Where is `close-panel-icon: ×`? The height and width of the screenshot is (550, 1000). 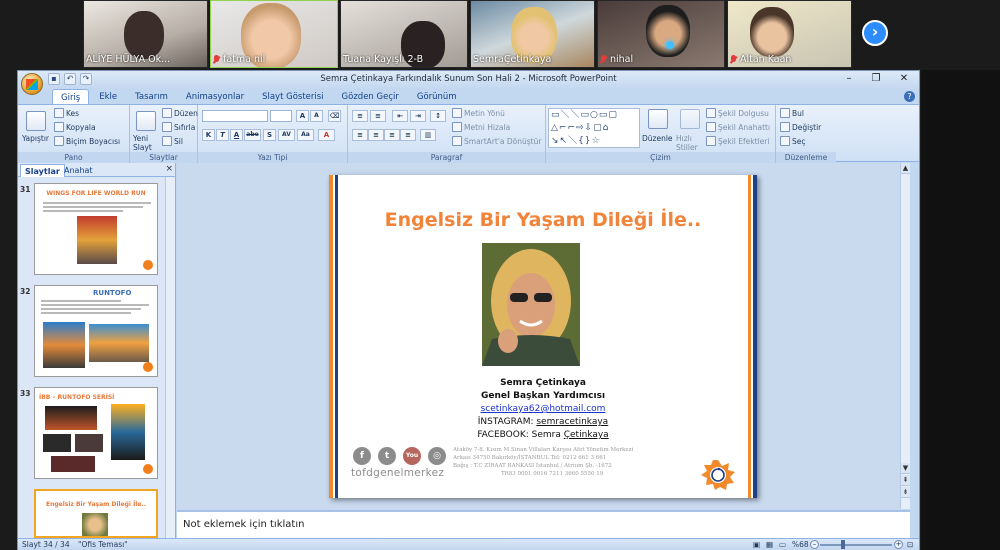 close-panel-icon: × is located at coordinates (169, 169).